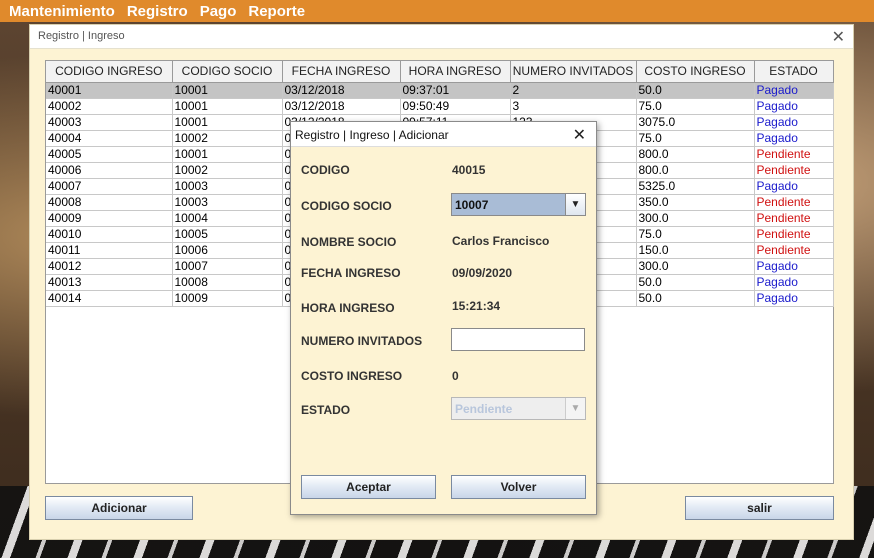 This screenshot has width=874, height=558. What do you see at coordinates (368, 487) in the screenshot?
I see `aceptar-button: Aceptar` at bounding box center [368, 487].